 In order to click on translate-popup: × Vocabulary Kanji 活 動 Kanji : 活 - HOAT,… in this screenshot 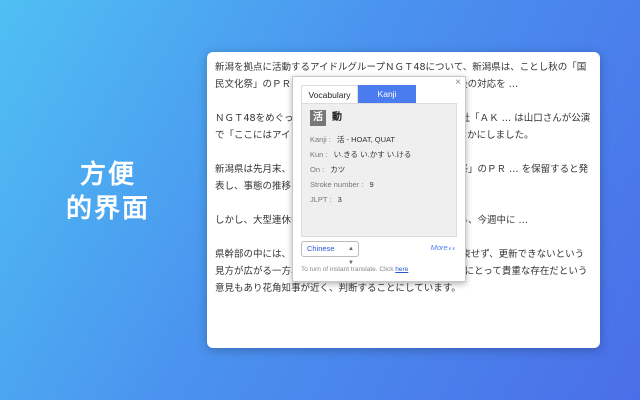, I will do `click(379, 179)`.